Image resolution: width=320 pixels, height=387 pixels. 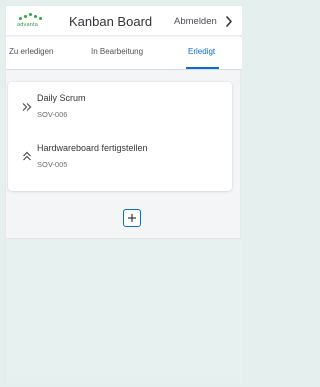 I want to click on task-name: Hardwareboard fertigstellen, so click(x=92, y=148).